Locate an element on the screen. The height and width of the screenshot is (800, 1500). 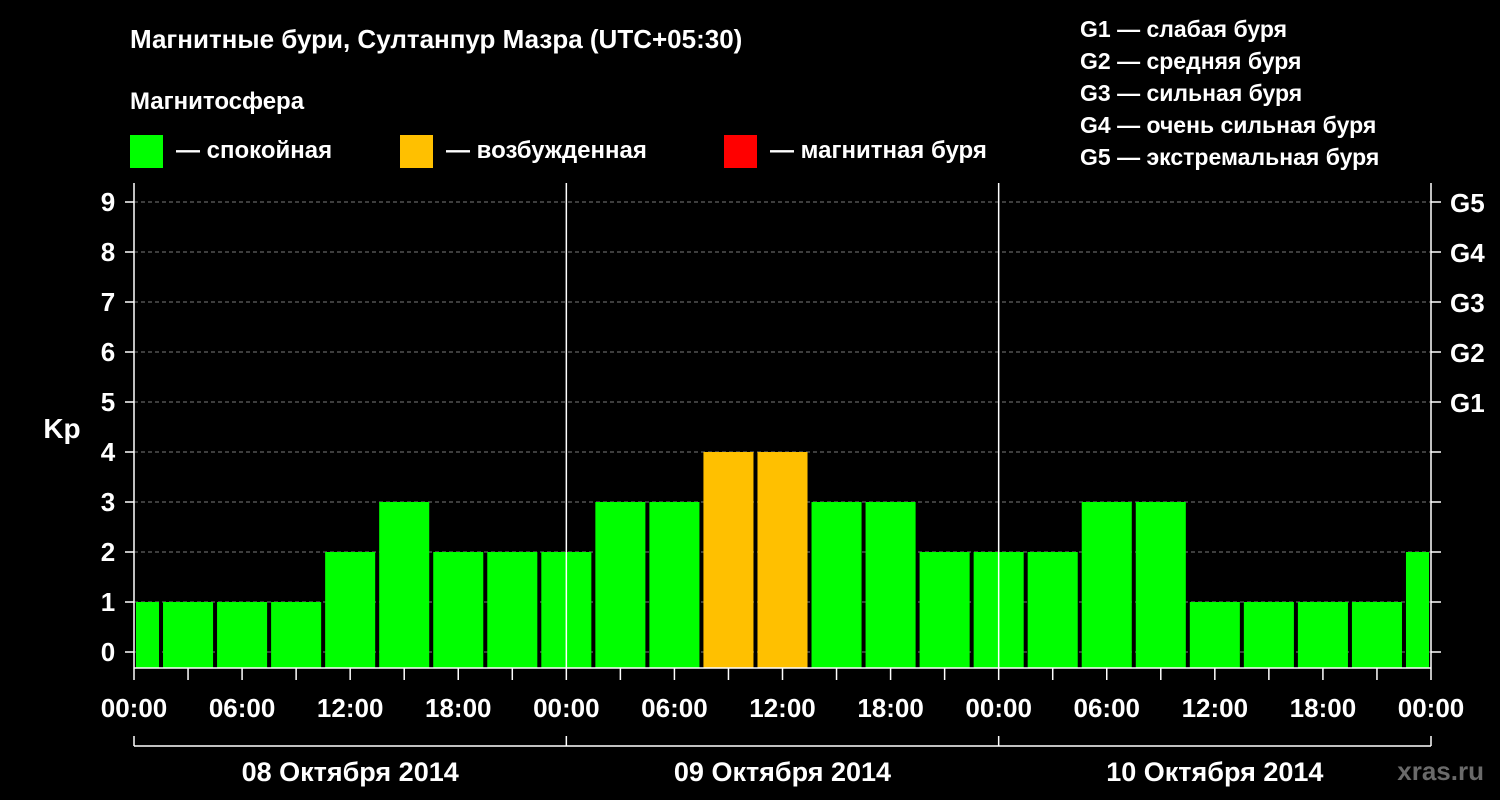
g-level-label-g3: G3 is located at coordinates (1467, 303).